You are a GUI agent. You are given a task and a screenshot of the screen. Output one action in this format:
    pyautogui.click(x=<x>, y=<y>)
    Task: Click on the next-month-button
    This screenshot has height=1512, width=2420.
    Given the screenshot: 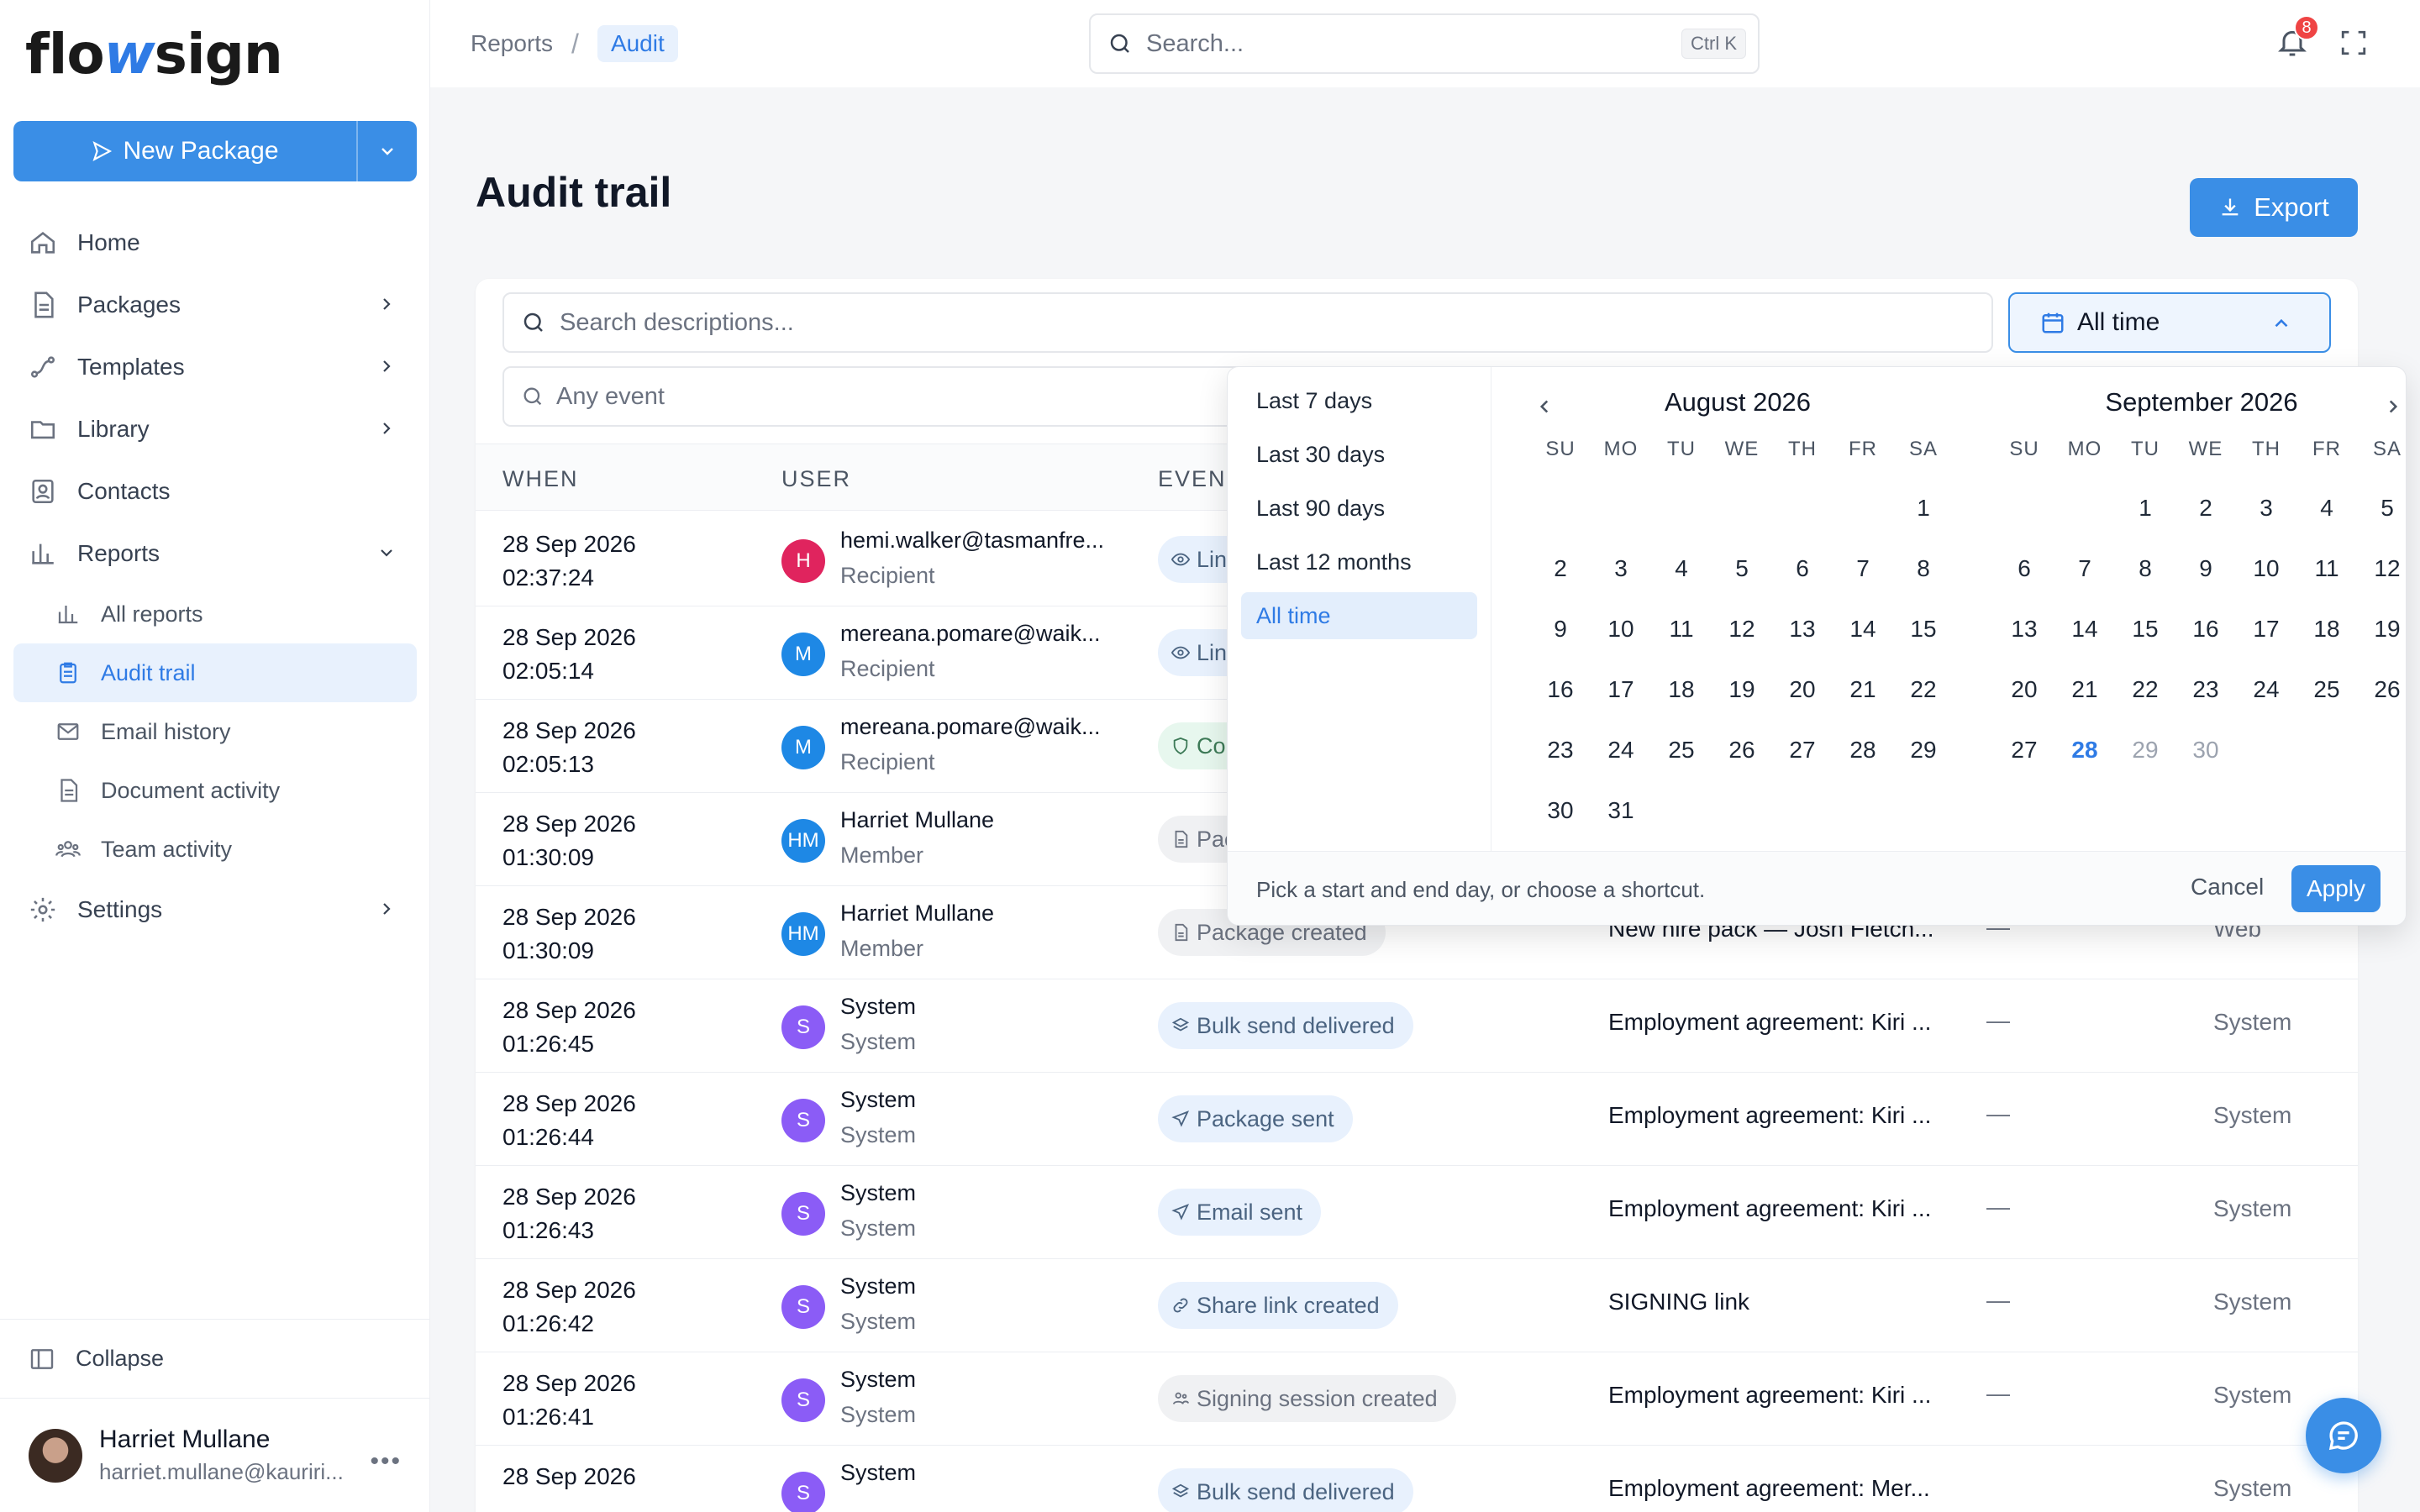 What is the action you would take?
    pyautogui.click(x=2393, y=406)
    